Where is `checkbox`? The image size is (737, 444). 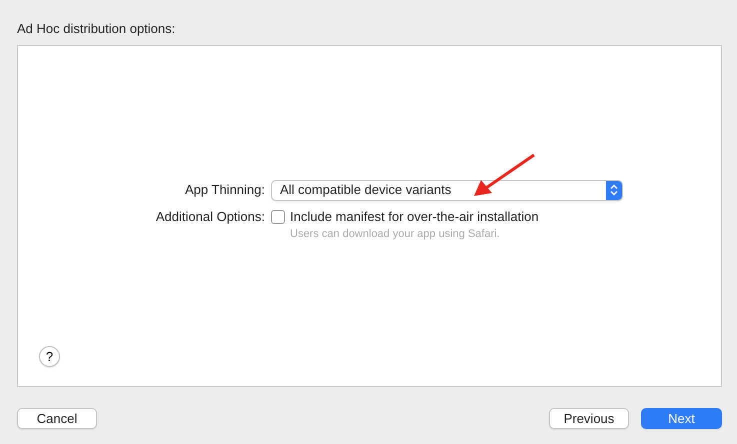 checkbox is located at coordinates (278, 217).